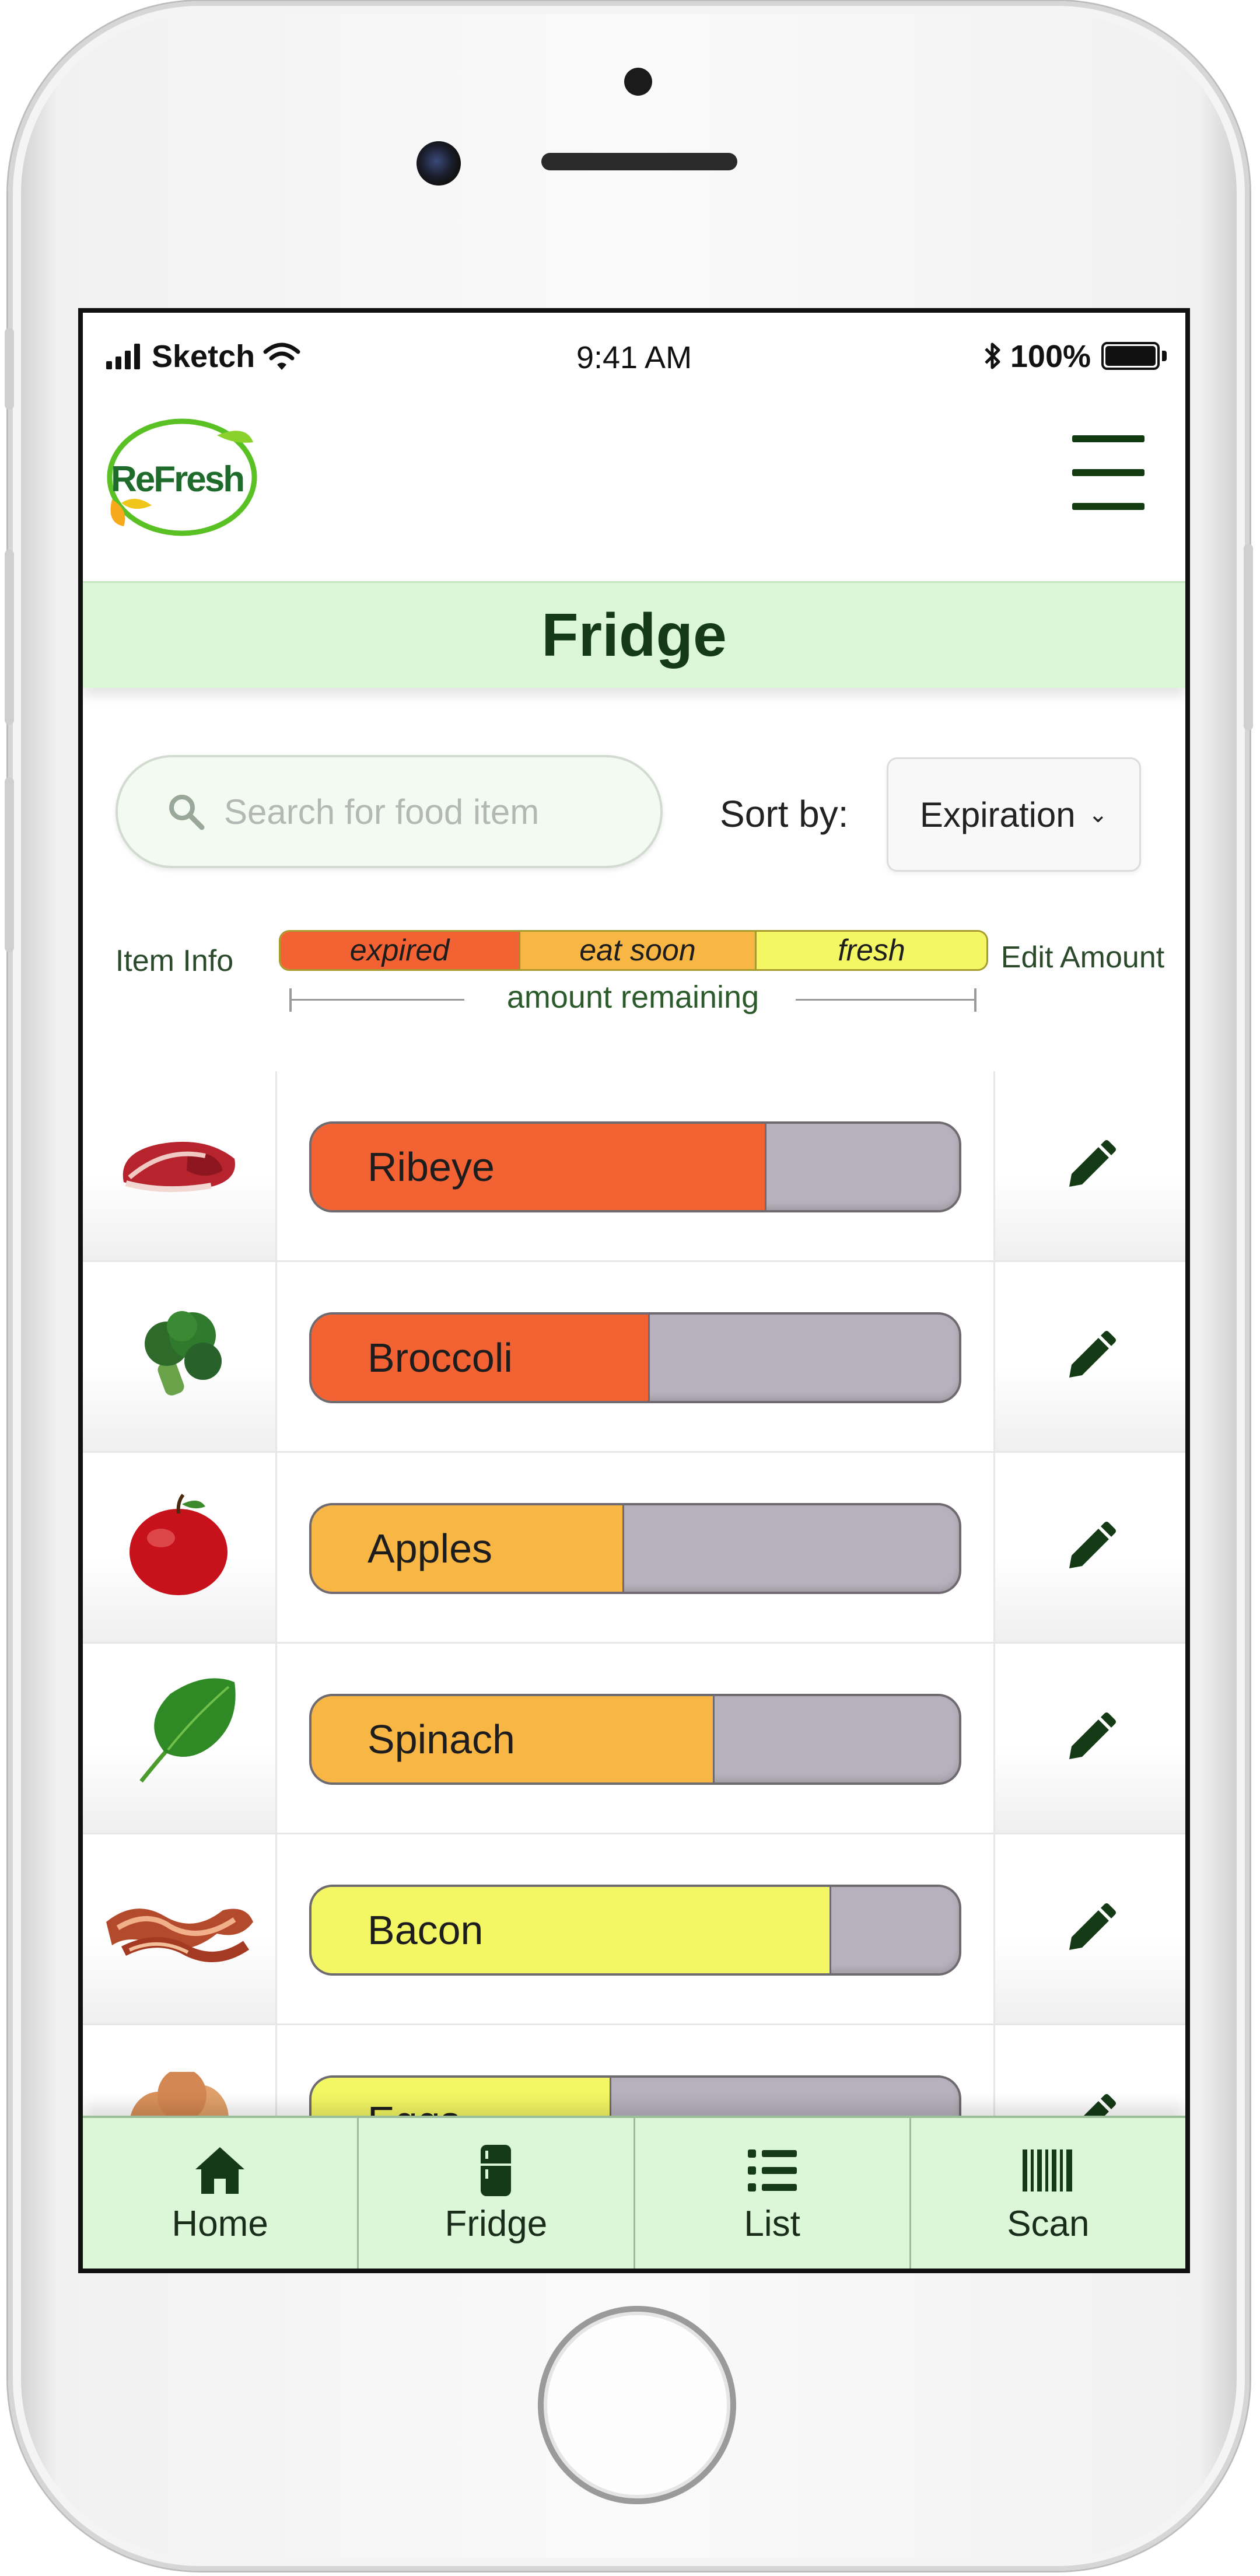  I want to click on page-title: Fridge, so click(634, 635).